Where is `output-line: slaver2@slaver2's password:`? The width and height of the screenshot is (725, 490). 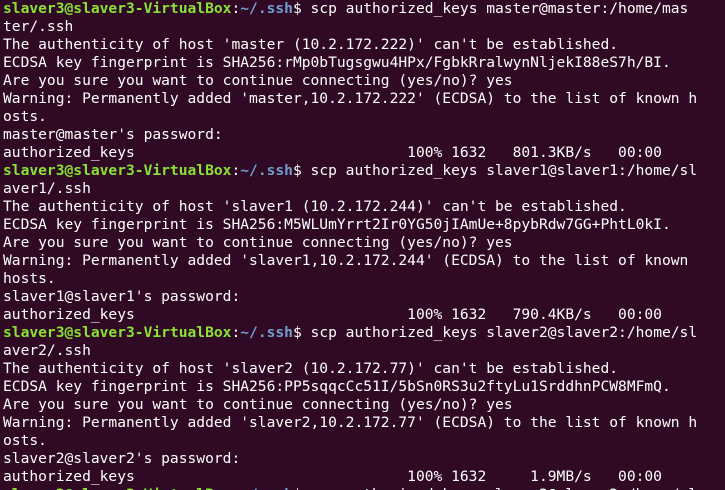 output-line: slaver2@slaver2's password: is located at coordinates (122, 458).